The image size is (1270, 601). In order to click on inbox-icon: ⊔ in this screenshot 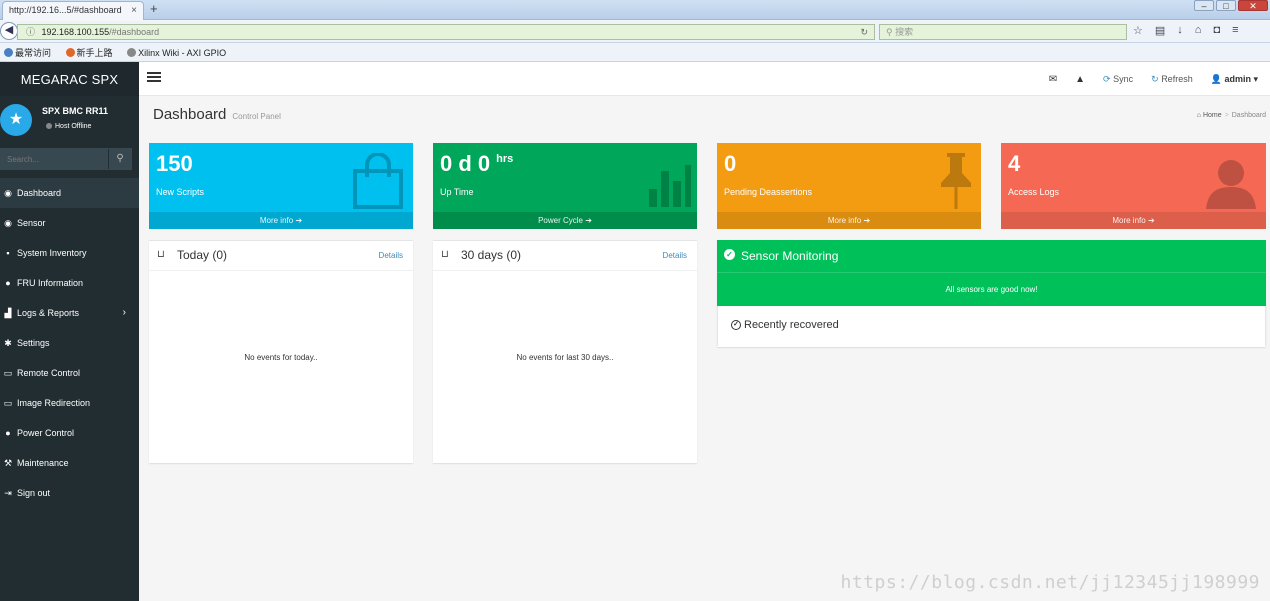, I will do `click(445, 254)`.